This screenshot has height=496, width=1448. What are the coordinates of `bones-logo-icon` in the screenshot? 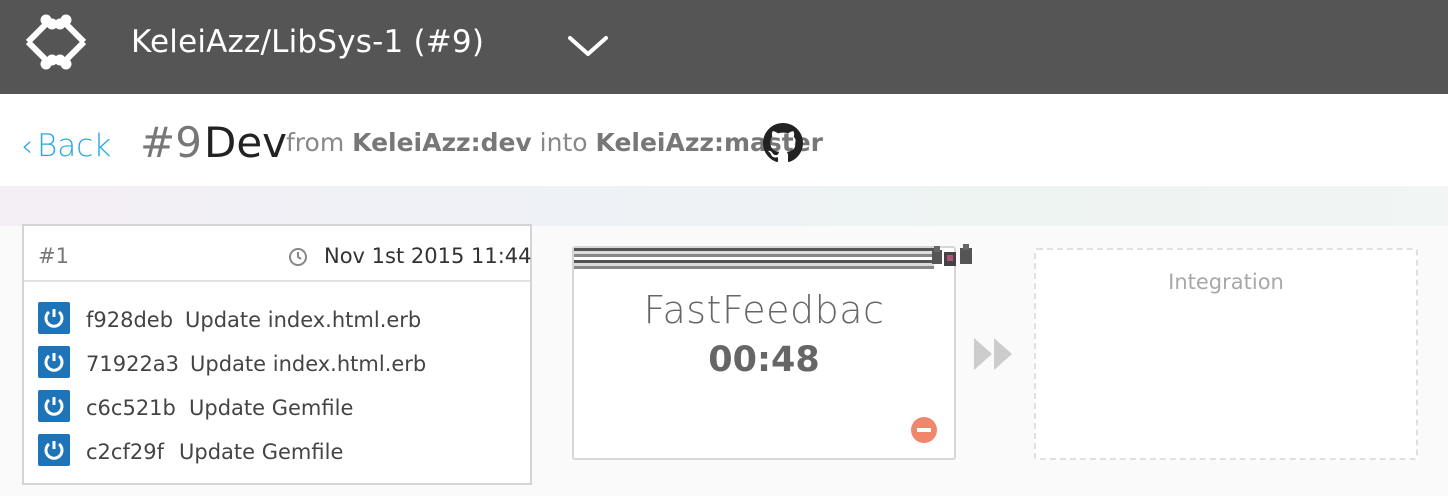 It's located at (56, 42).